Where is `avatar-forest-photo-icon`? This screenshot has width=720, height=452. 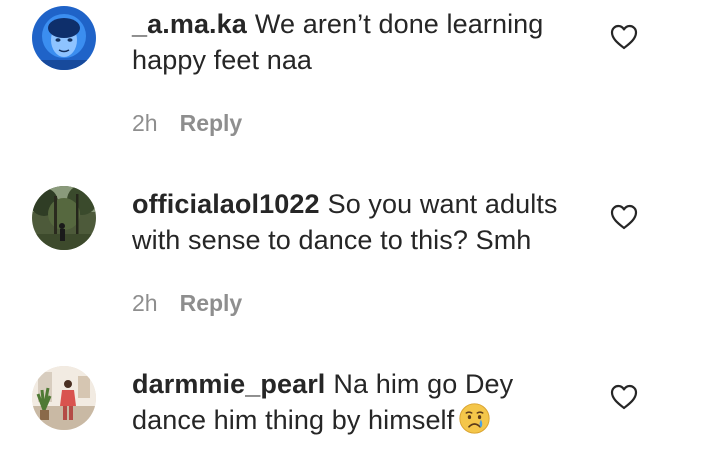
avatar-forest-photo-icon is located at coordinates (64, 218).